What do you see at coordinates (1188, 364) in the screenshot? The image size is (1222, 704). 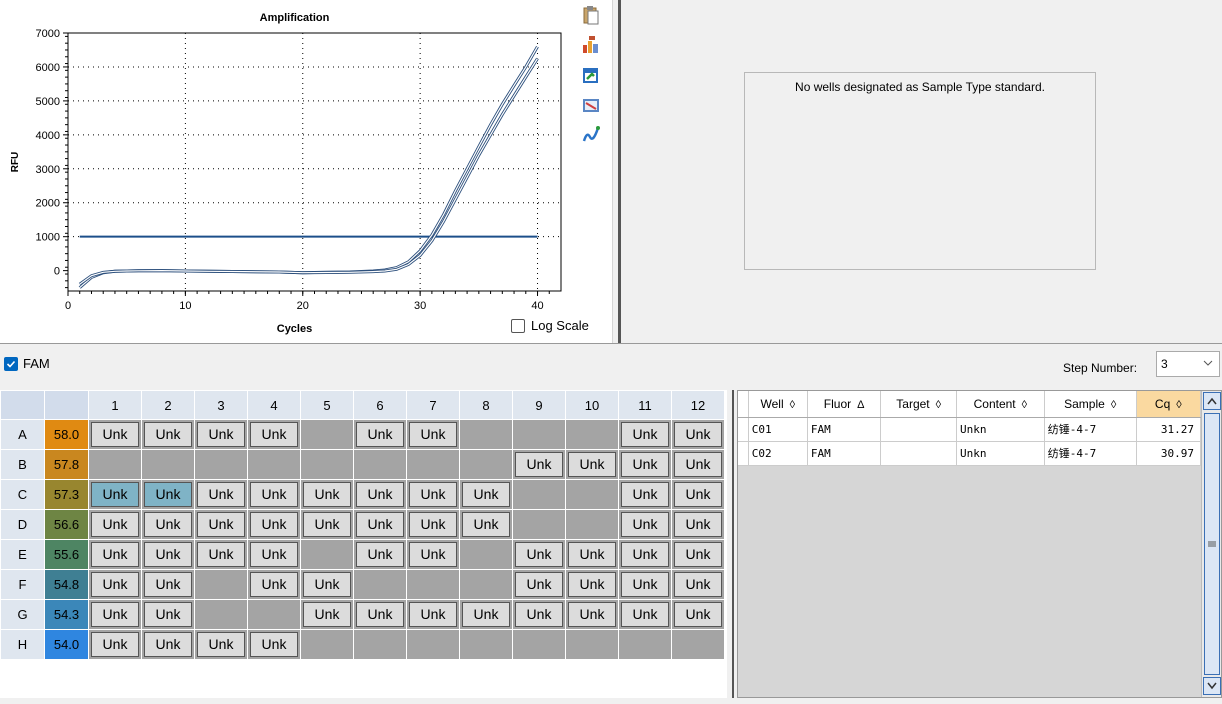 I see `step-number-select: 3` at bounding box center [1188, 364].